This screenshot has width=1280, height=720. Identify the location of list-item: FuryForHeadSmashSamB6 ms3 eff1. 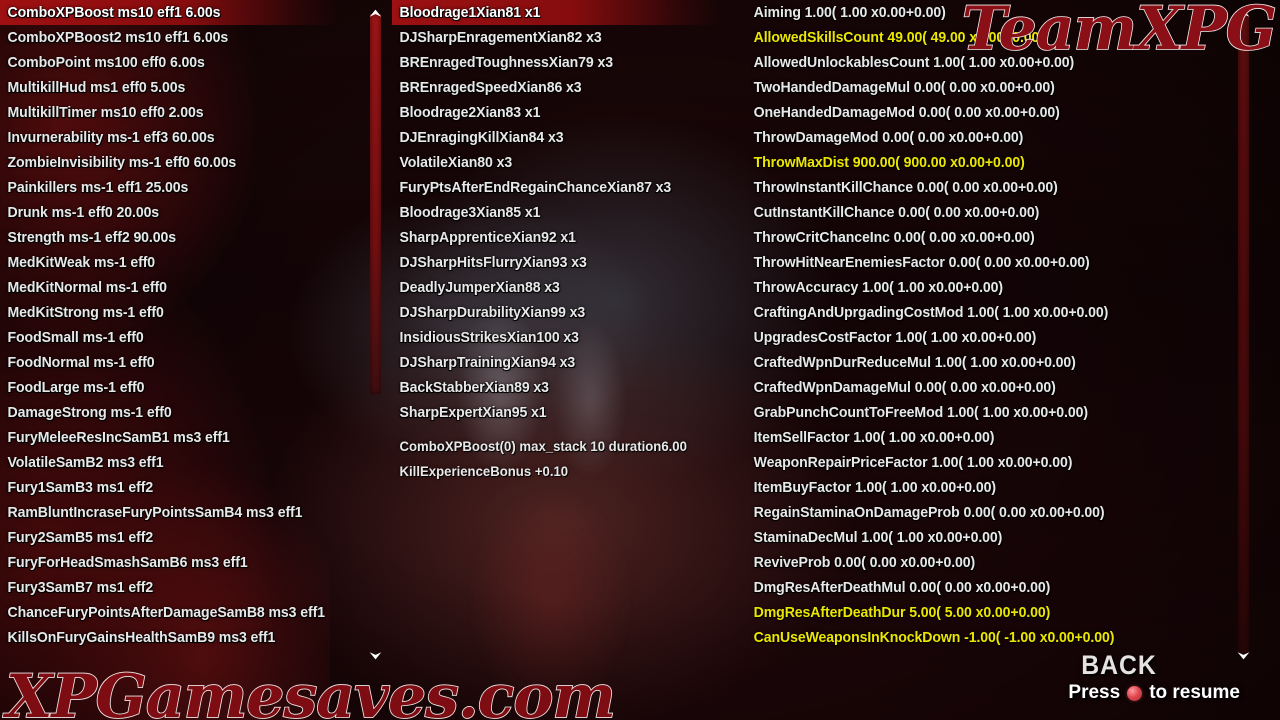
(169, 562).